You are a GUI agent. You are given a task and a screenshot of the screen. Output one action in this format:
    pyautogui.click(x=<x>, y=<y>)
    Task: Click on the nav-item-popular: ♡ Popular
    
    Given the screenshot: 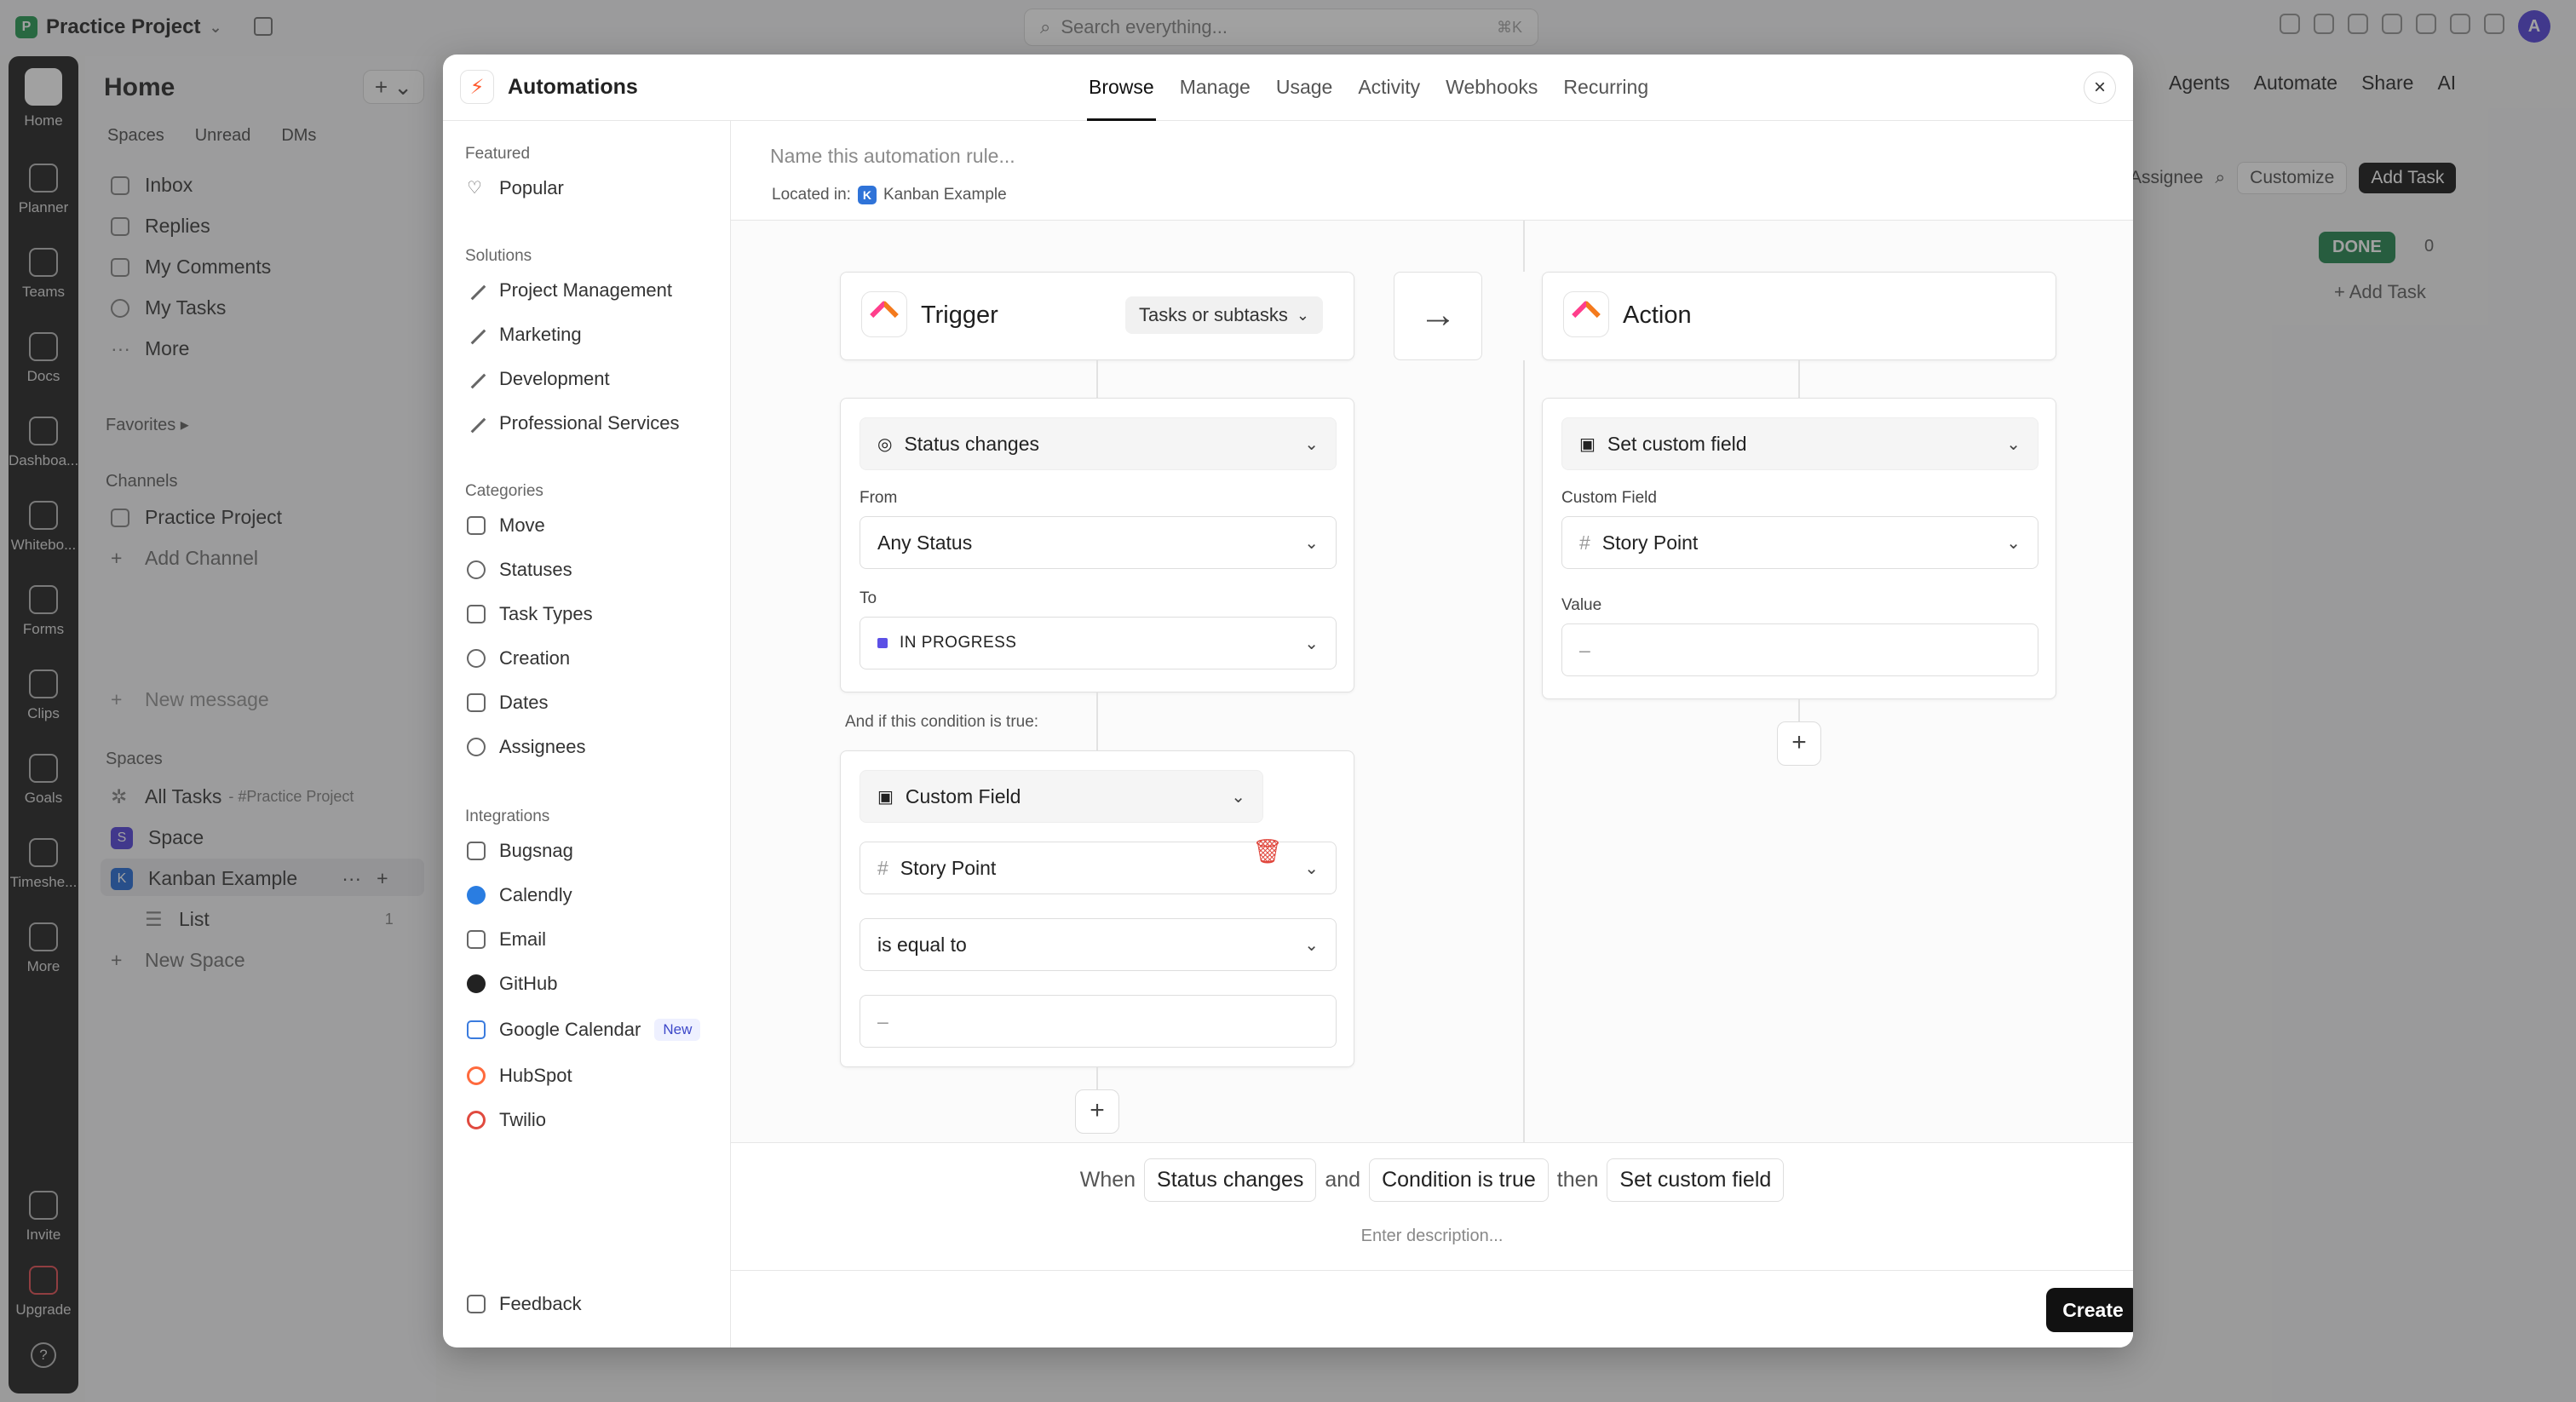 What is the action you would take?
    pyautogui.click(x=515, y=188)
    